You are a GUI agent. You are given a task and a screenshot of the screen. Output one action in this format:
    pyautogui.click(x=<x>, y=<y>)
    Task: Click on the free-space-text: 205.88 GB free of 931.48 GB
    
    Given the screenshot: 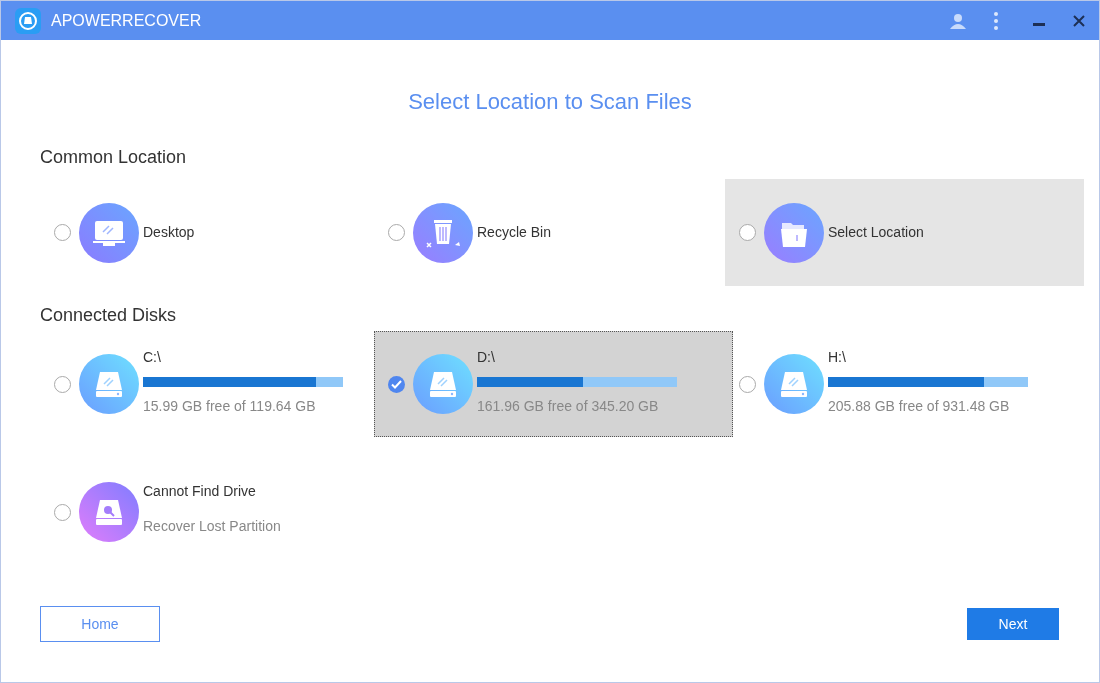 What is the action you would take?
    pyautogui.click(x=919, y=406)
    